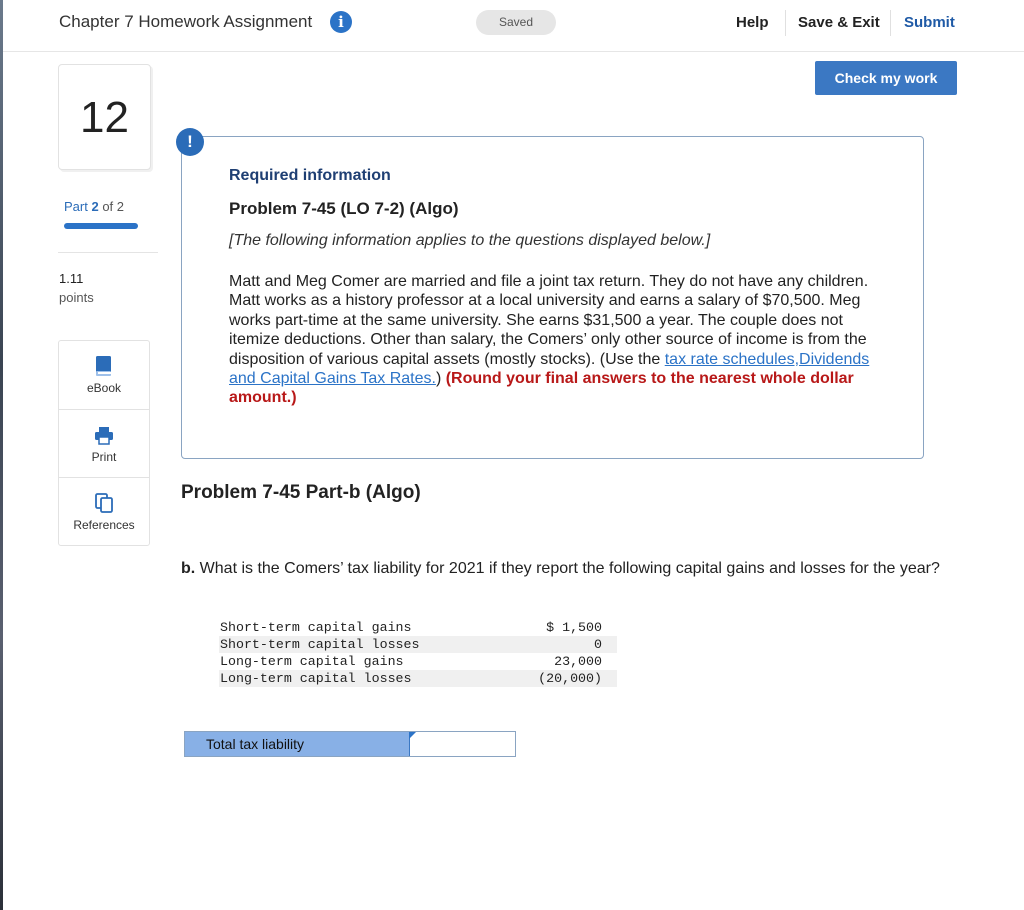  I want to click on tools-panel: eBook Print References, so click(104, 443).